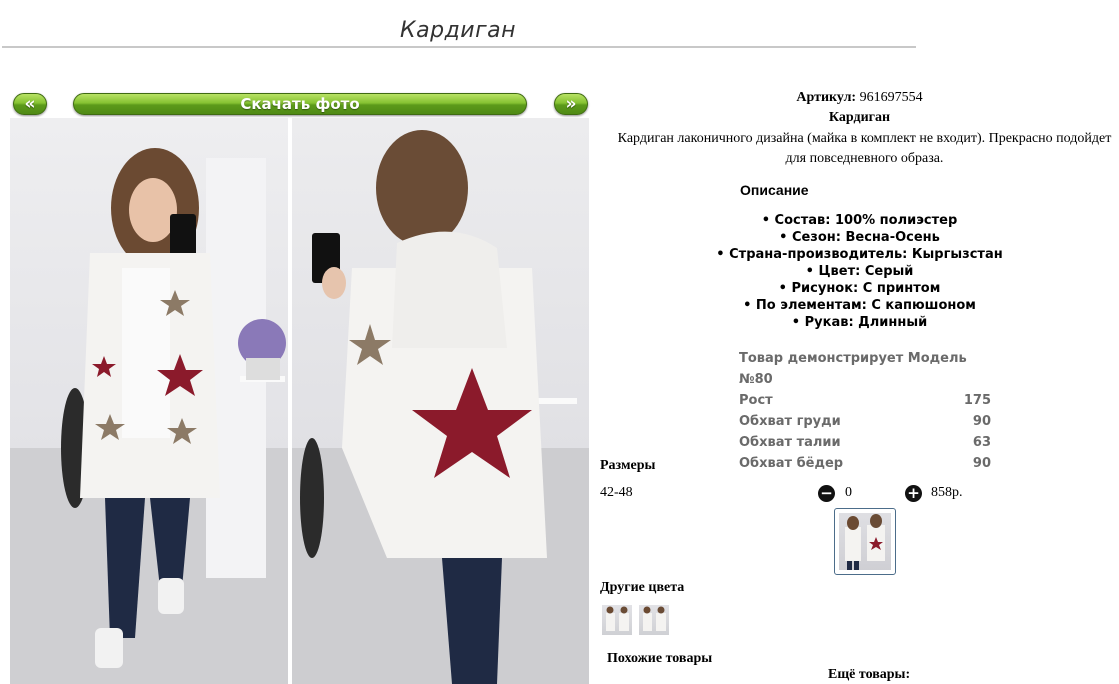 The height and width of the screenshot is (684, 1119). Describe the element at coordinates (865, 442) in the screenshot. I see `model-row: Обхват талии 63` at that location.